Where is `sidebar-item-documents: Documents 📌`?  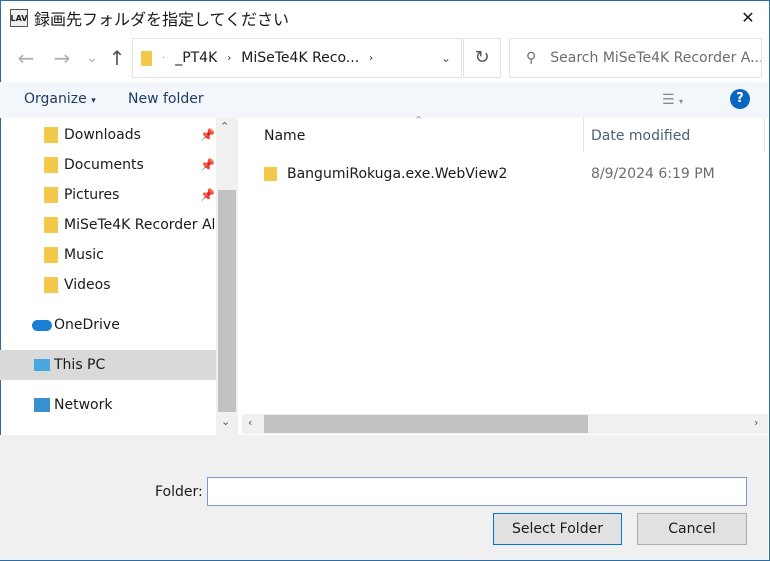
sidebar-item-documents: Documents 📌 is located at coordinates (108, 165).